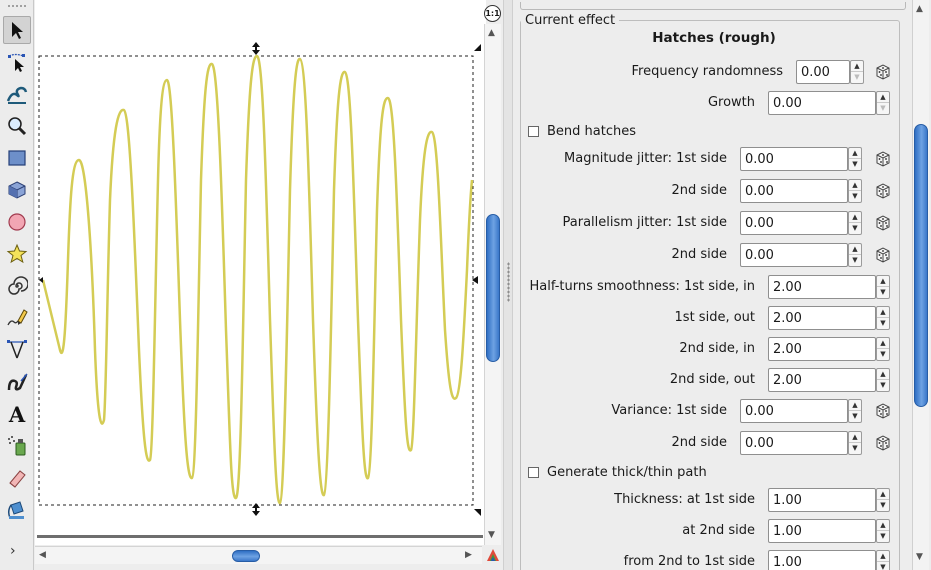 The width and height of the screenshot is (931, 570). I want to click on param-1-input, so click(822, 103).